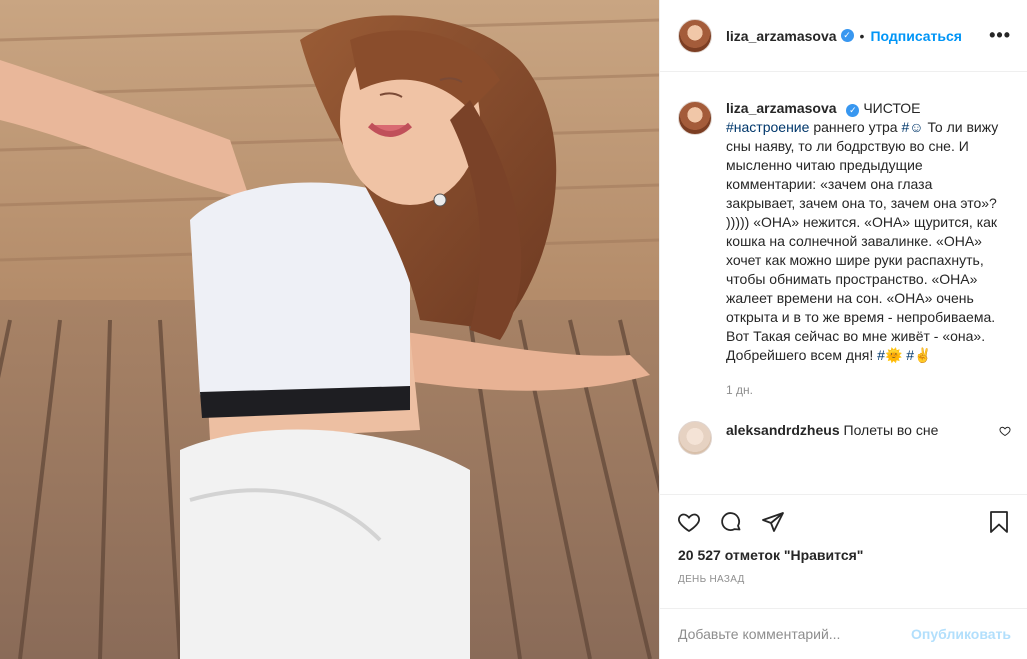  What do you see at coordinates (781, 36) in the screenshot?
I see `author-username: liza_arzamasova` at bounding box center [781, 36].